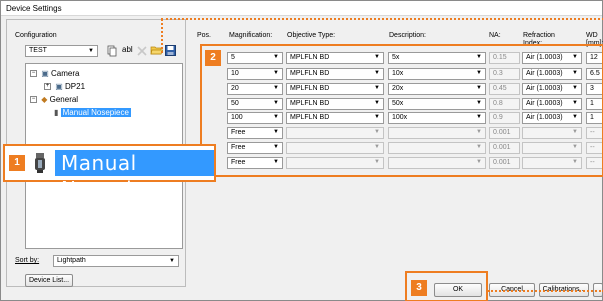 This screenshot has width=603, height=301. Describe the element at coordinates (495, 35) in the screenshot. I see `header-na: NA:` at that location.